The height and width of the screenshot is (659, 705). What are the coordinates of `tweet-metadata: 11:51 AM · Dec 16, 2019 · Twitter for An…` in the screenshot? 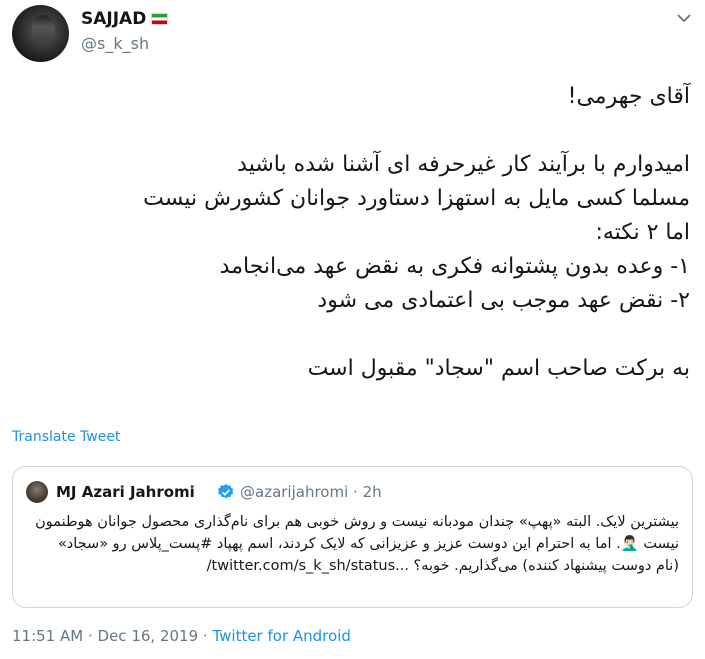 It's located at (181, 636).